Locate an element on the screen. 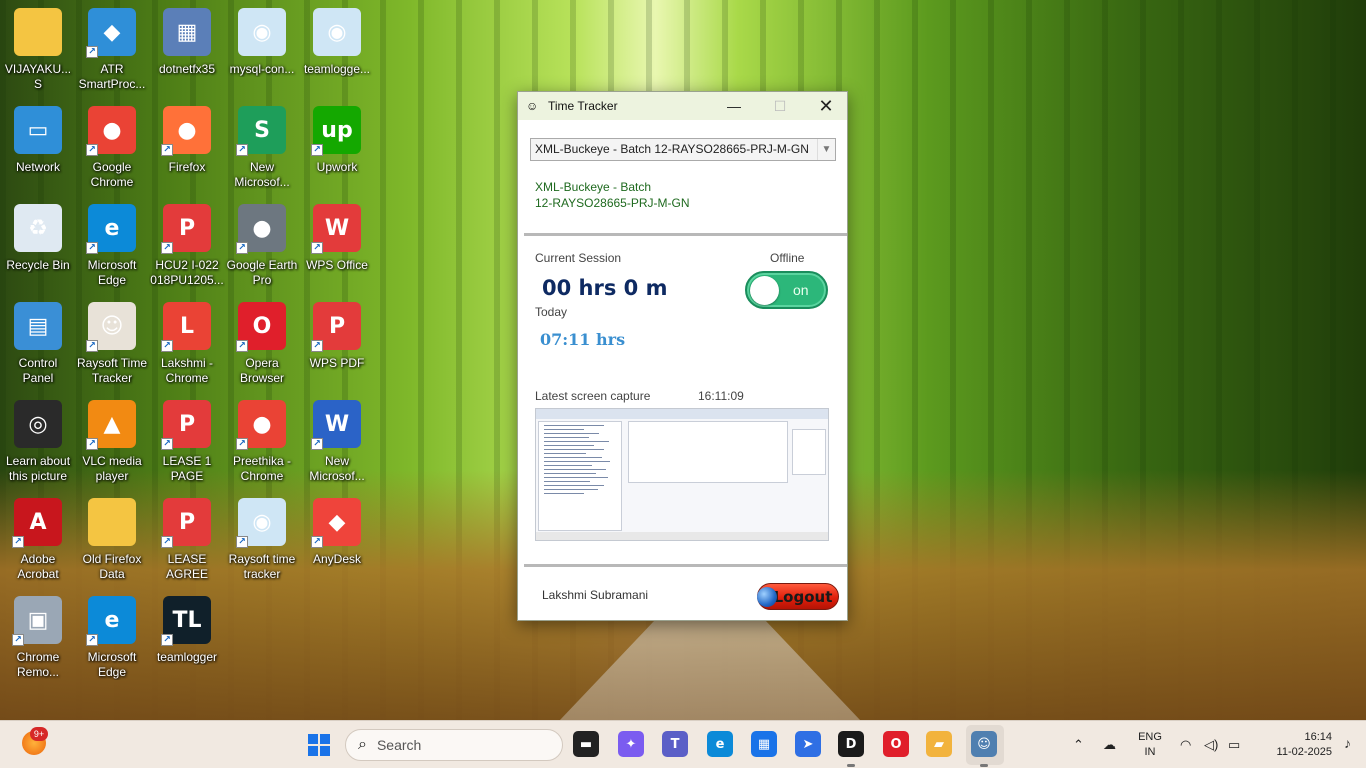  desktop-app-icon: ▣ ↗ is located at coordinates (37, 621).